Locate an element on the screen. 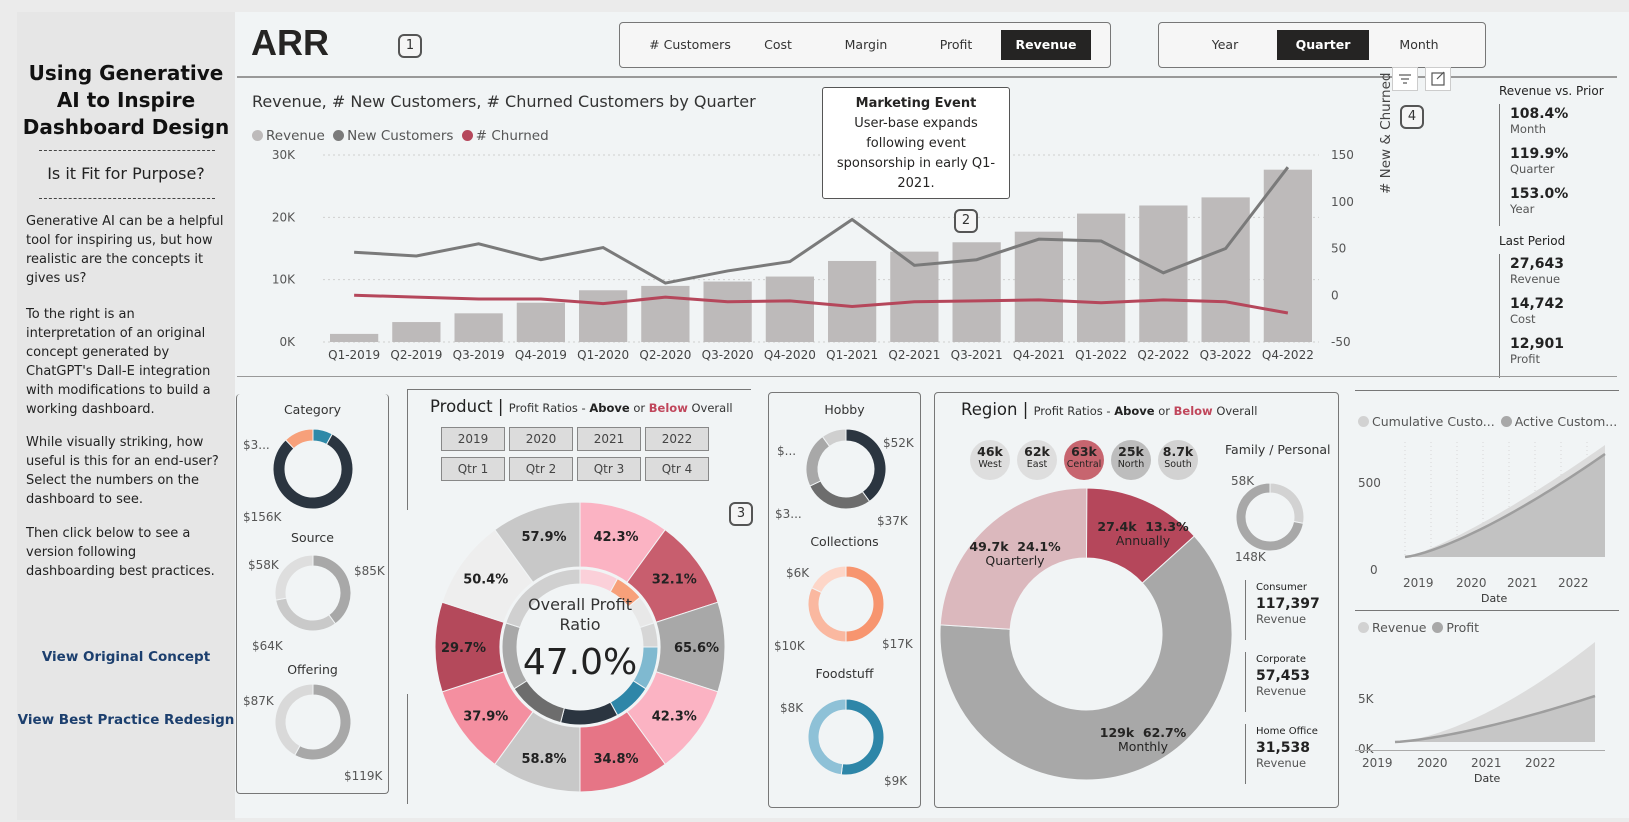 The width and height of the screenshot is (1629, 822). y-tick-label: 10K is located at coordinates (284, 280).